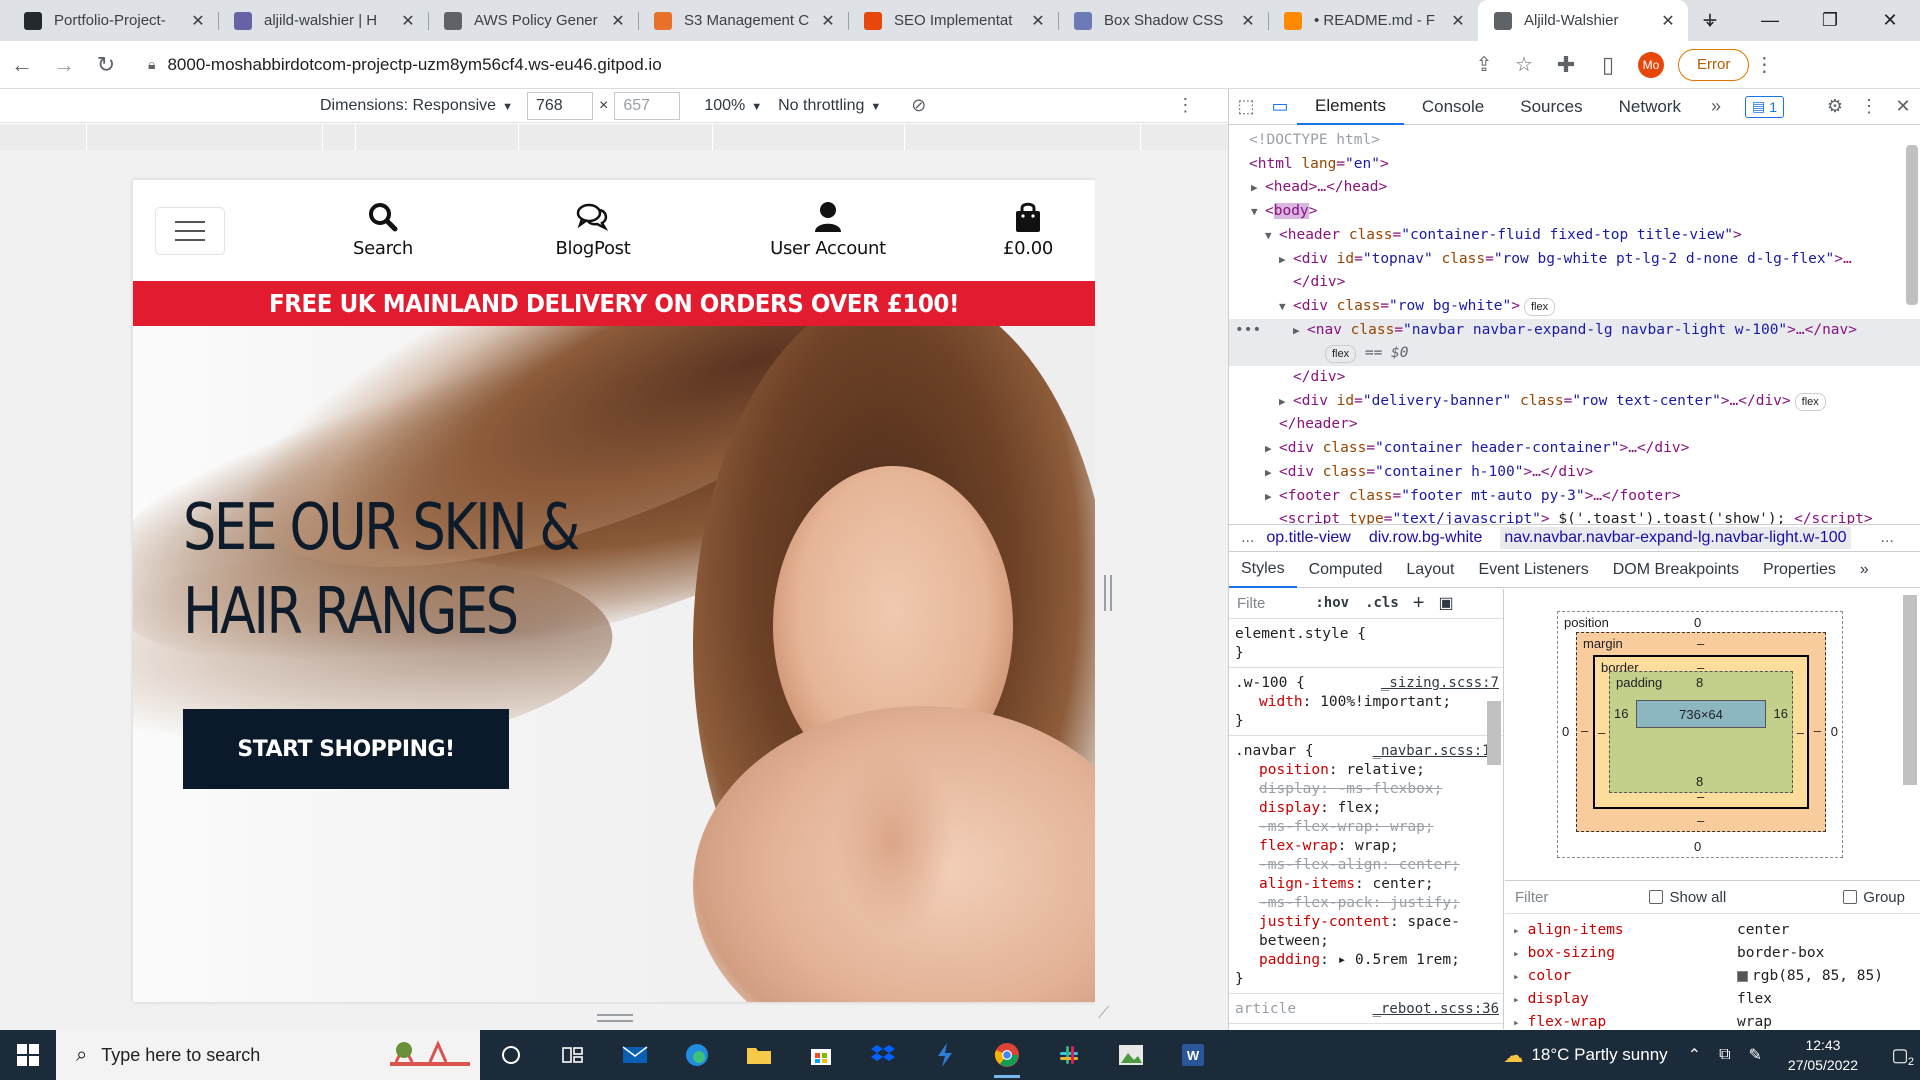  Describe the element at coordinates (1900, 1056) in the screenshot. I see `notifications-icon: ▢ 2` at that location.